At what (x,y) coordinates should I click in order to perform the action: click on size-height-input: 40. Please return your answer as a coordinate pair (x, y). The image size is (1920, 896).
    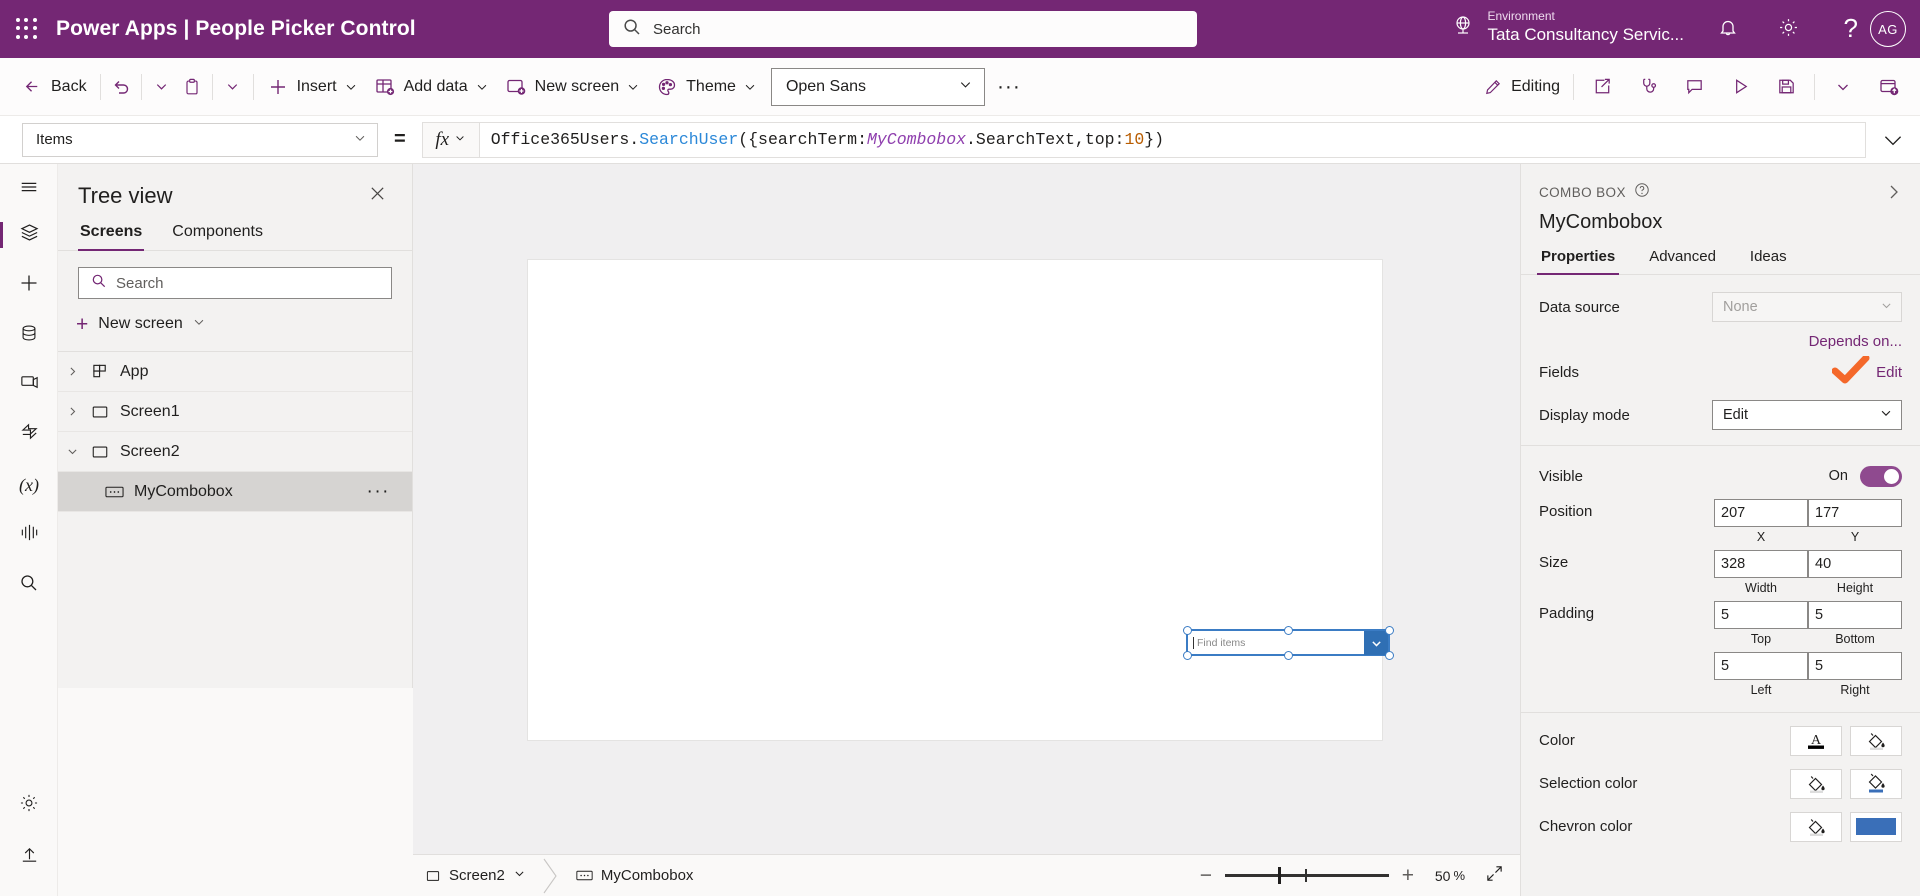
    Looking at the image, I should click on (1855, 564).